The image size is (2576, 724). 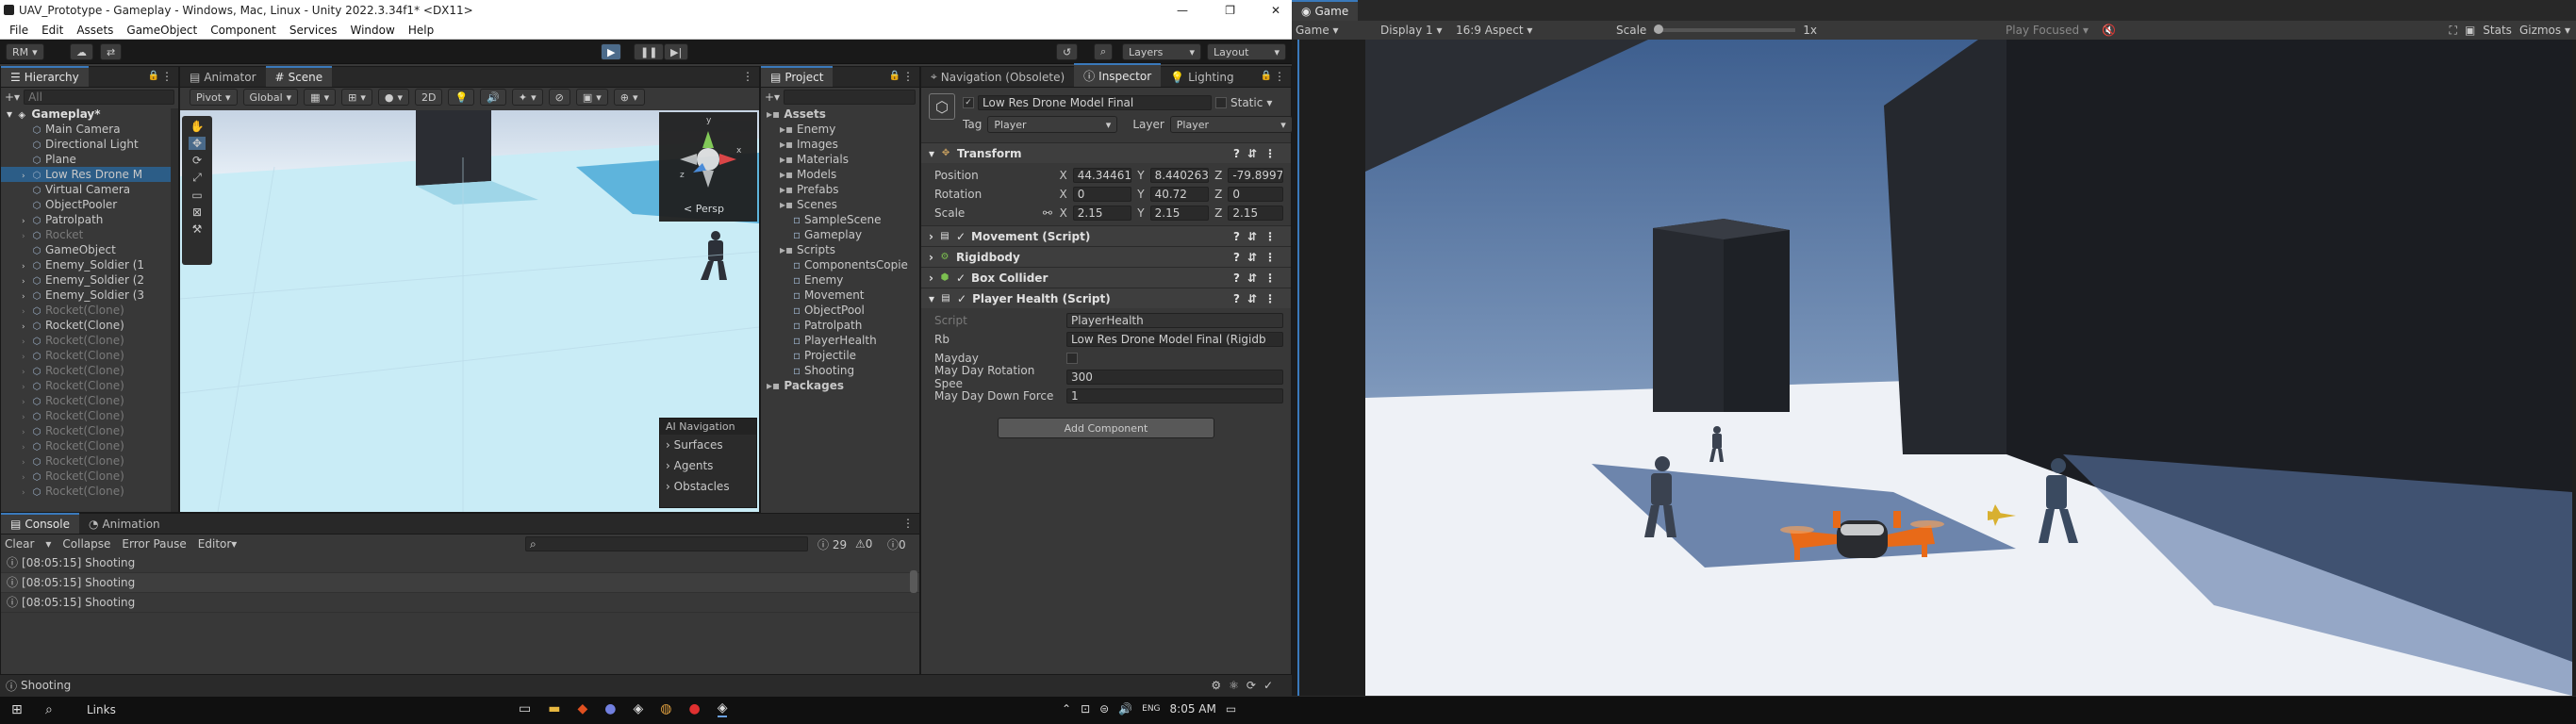 I want to click on hierarchy-item: ⬡ Main Camera, so click(x=89, y=129).